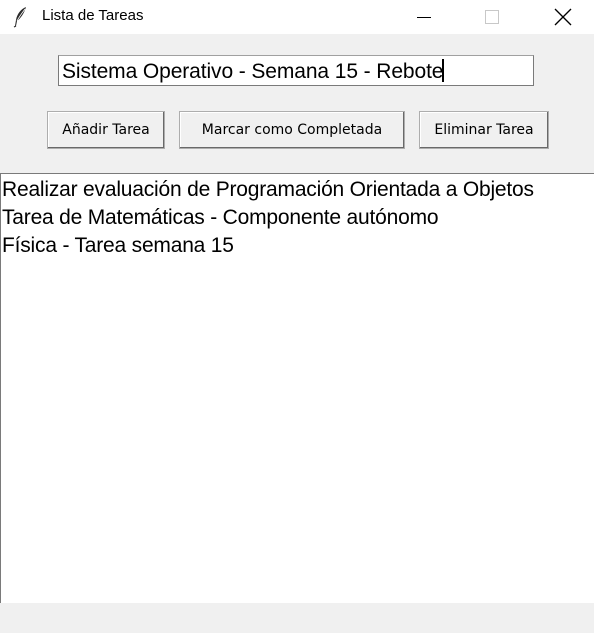 The image size is (594, 633). What do you see at coordinates (20, 17) in the screenshot?
I see `feather-icon` at bounding box center [20, 17].